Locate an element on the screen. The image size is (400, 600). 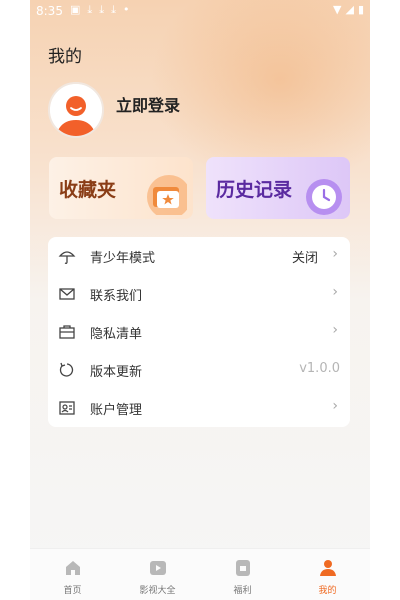
tab-label: 我的 is located at coordinates (327, 591).